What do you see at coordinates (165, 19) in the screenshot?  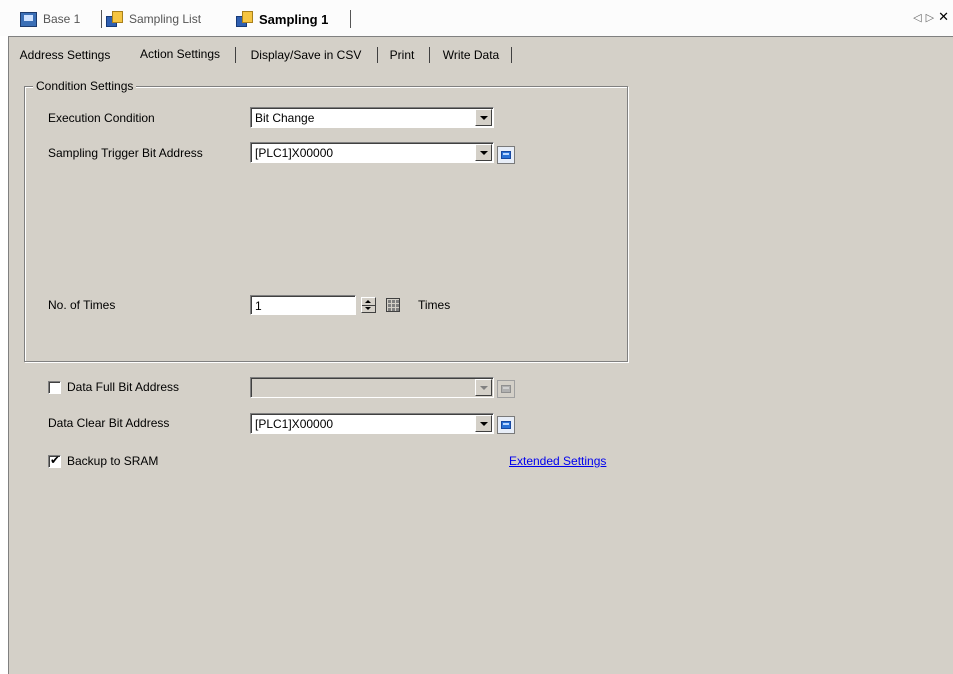 I see `doc-tab-label: Sampling List` at bounding box center [165, 19].